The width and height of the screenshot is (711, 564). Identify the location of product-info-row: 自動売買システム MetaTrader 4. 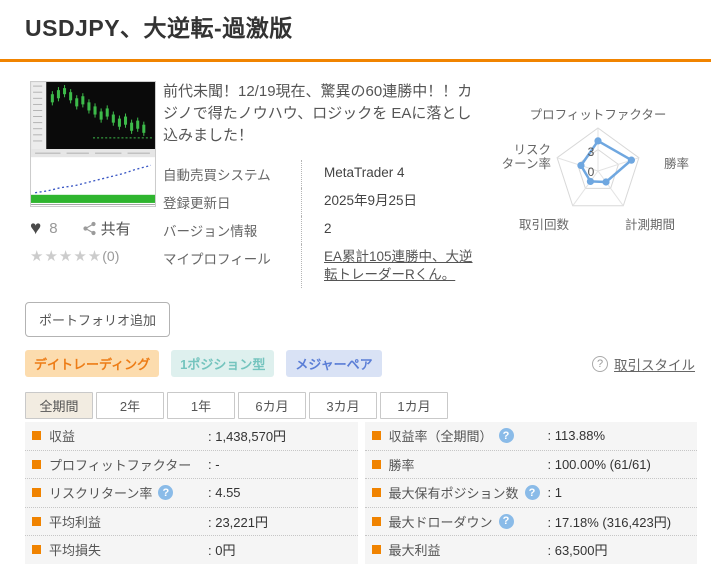
(324, 174).